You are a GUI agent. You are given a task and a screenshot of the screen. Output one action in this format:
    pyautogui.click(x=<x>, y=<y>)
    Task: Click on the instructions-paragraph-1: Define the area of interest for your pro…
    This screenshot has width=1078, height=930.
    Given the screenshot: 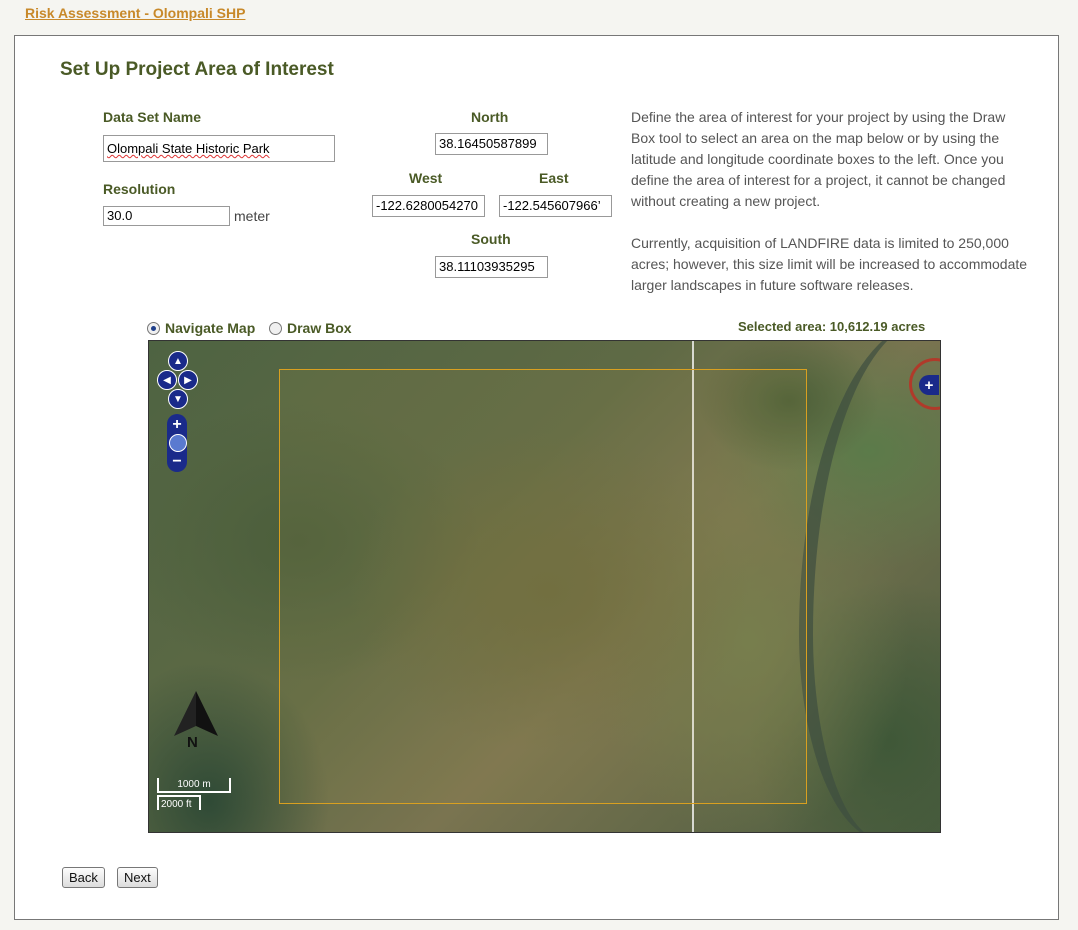 What is the action you would take?
    pyautogui.click(x=818, y=159)
    